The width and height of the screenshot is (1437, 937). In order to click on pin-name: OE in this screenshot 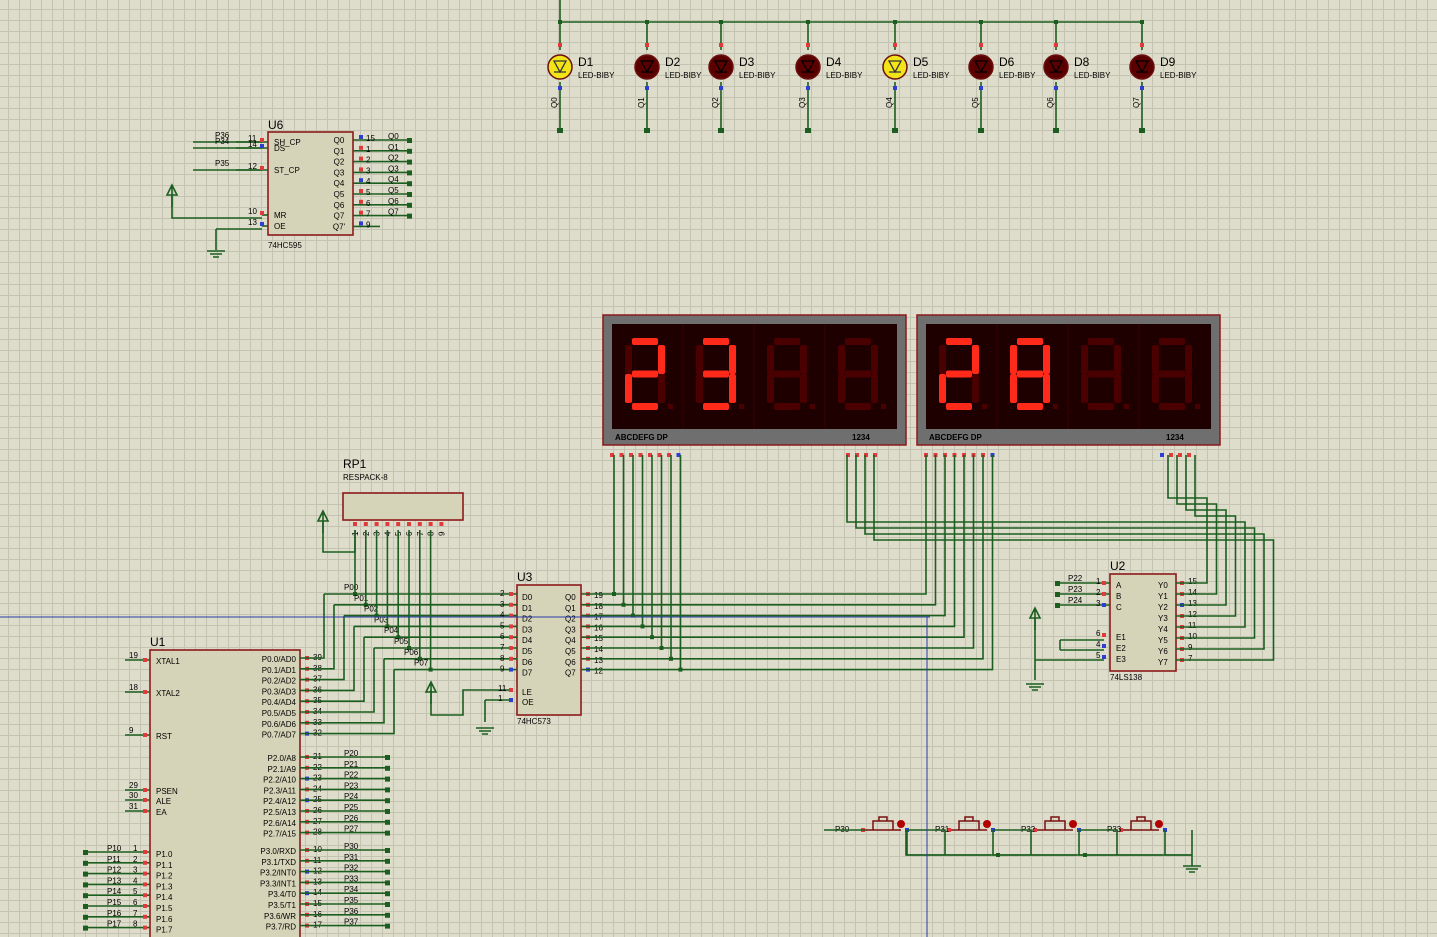, I will do `click(528, 702)`.